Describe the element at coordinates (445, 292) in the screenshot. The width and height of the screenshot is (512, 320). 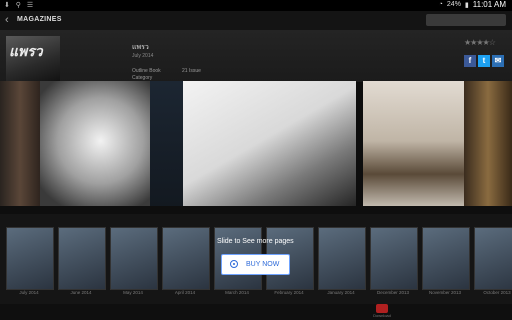
I see `issue-label: November 2013` at that location.